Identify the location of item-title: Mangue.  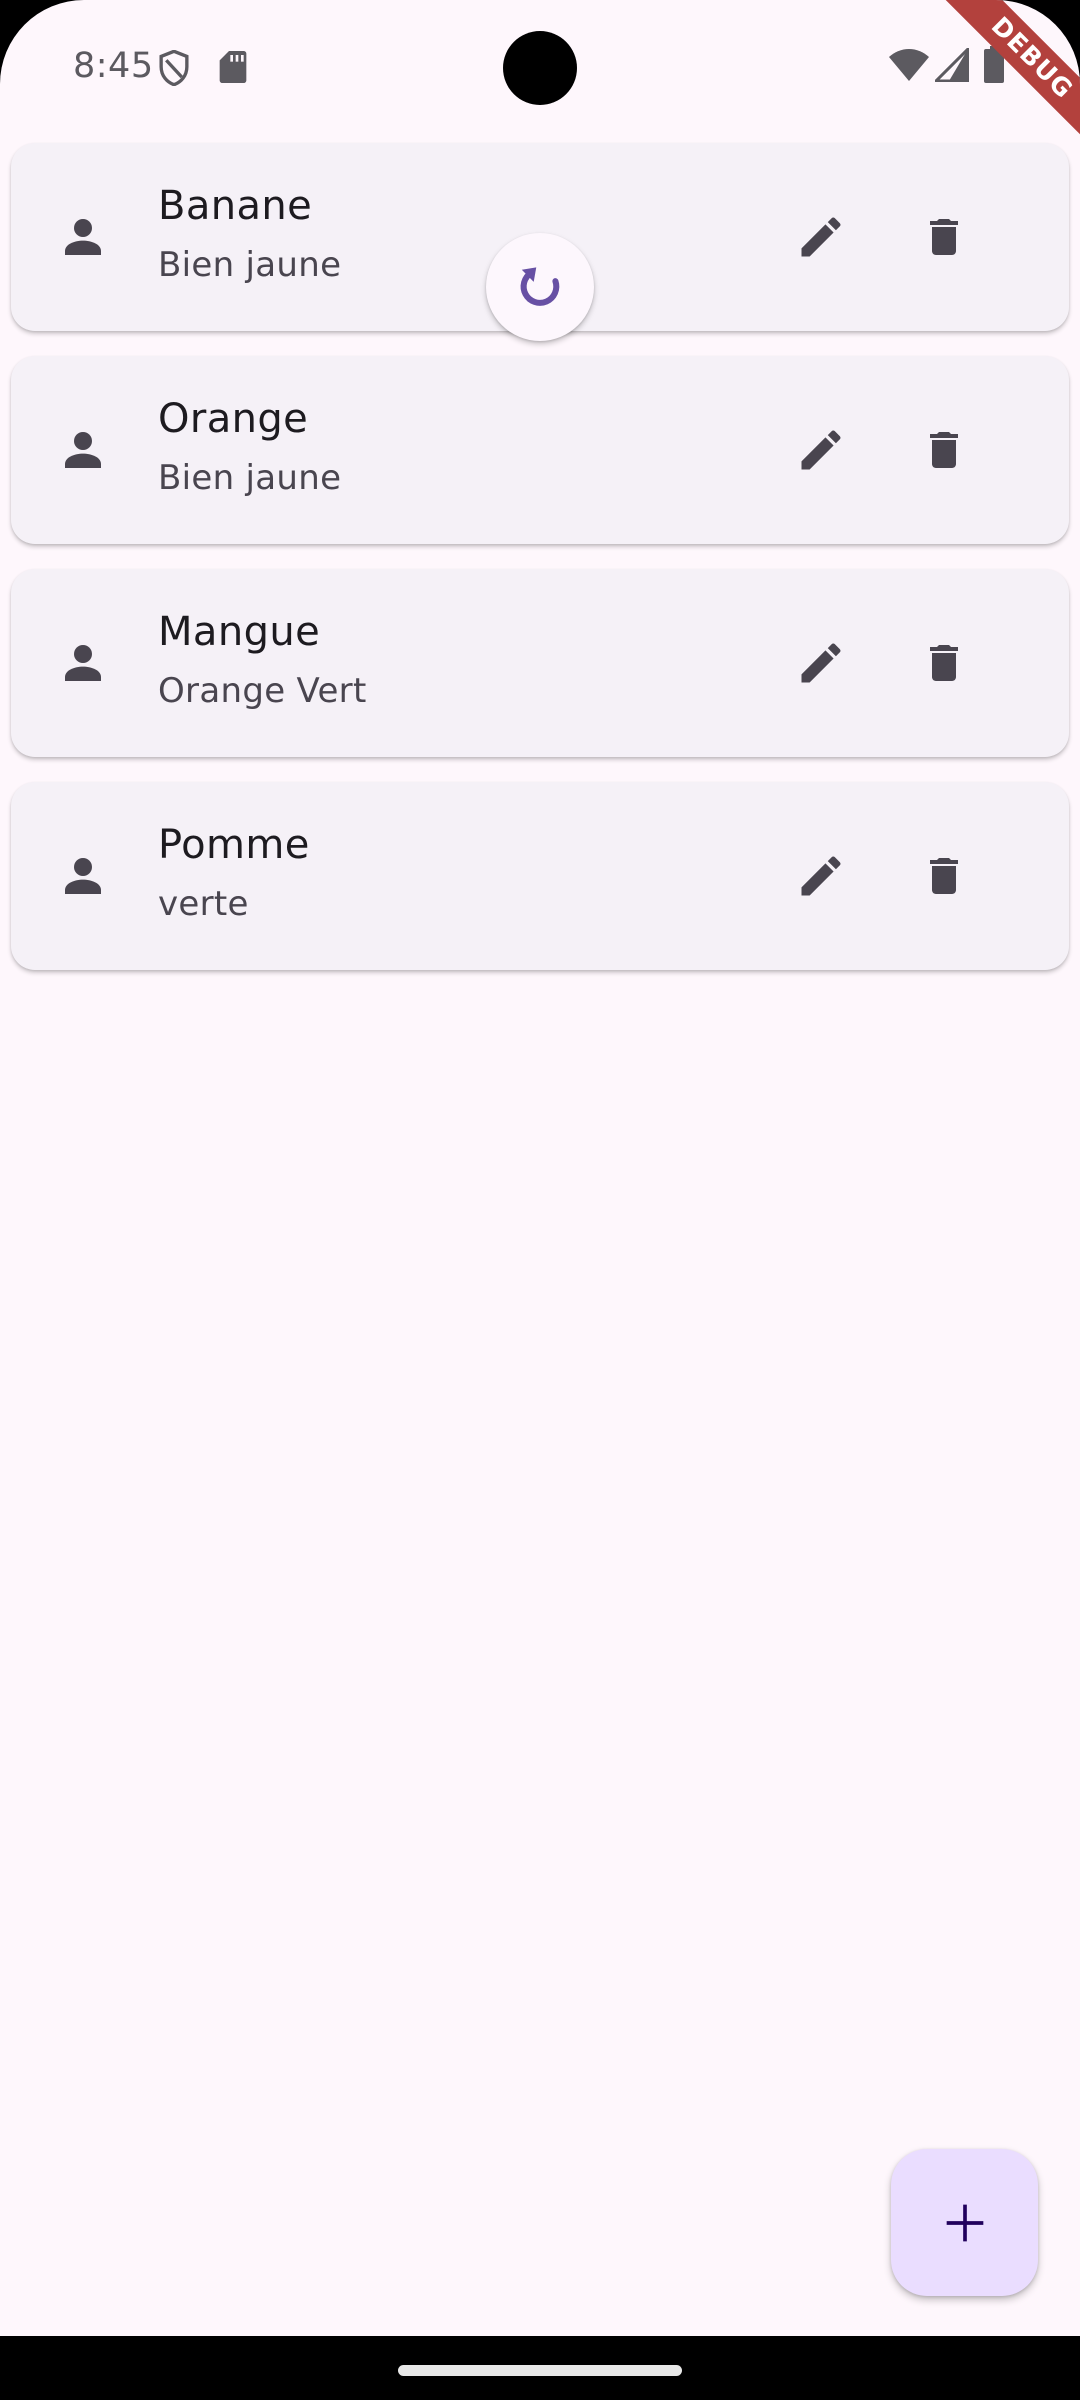
(239, 632).